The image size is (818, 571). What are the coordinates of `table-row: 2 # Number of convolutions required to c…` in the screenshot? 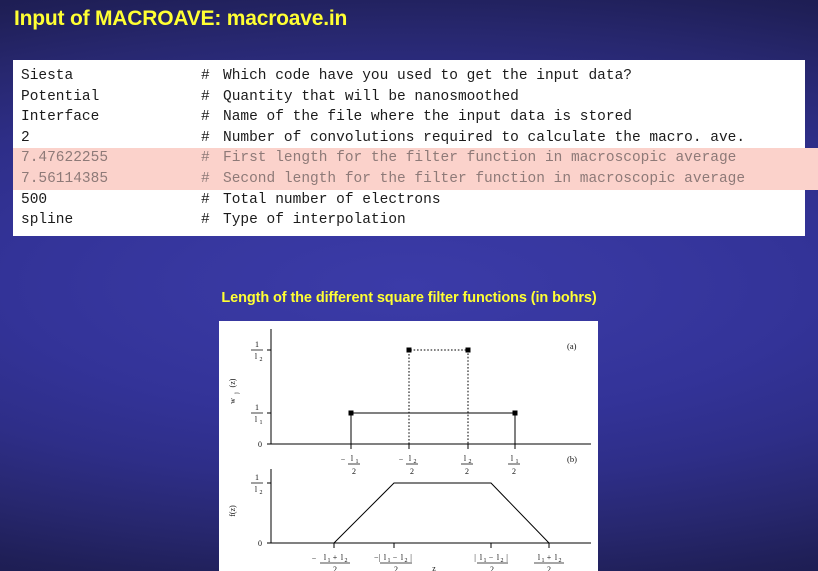 It's located at (409, 138).